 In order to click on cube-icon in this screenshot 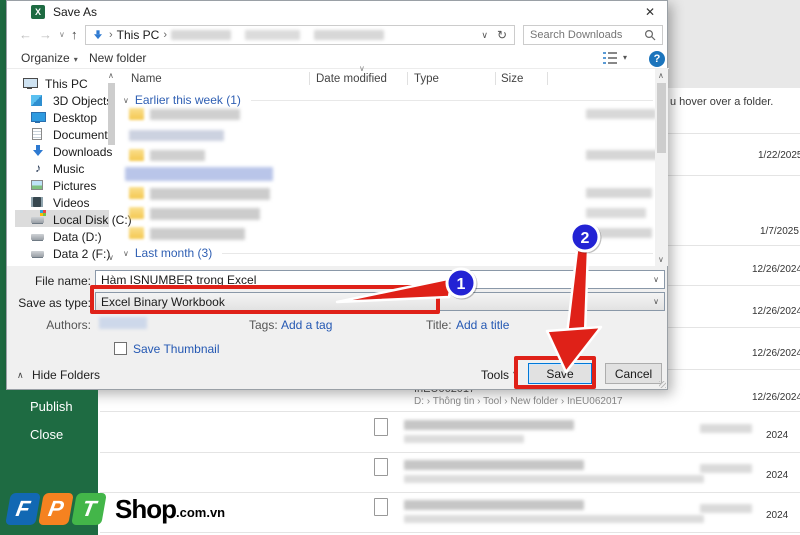, I will do `click(36, 100)`.